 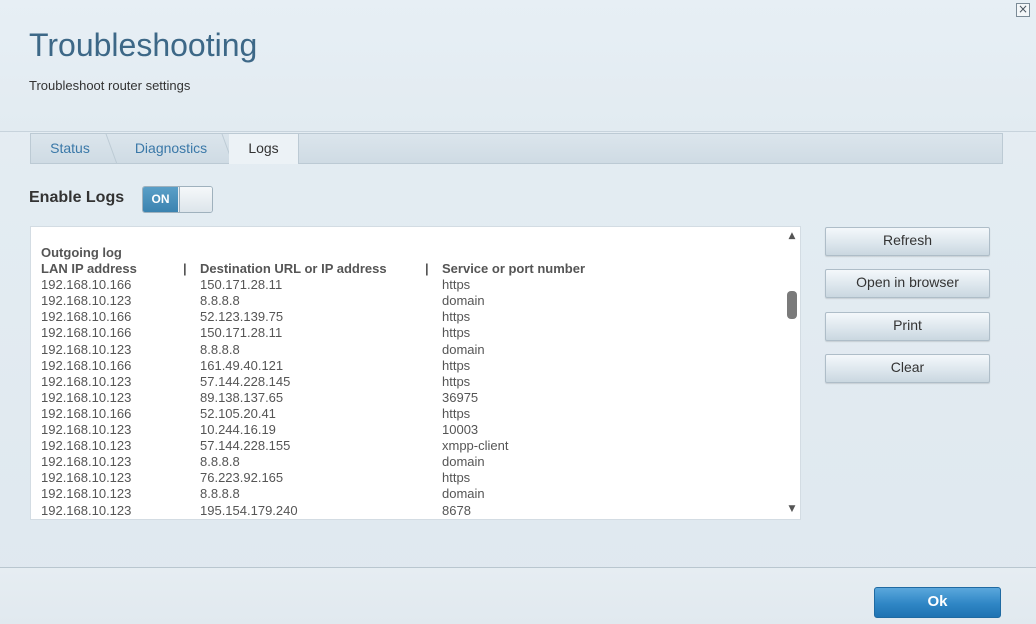 What do you see at coordinates (907, 326) in the screenshot?
I see `print-button: Print` at bounding box center [907, 326].